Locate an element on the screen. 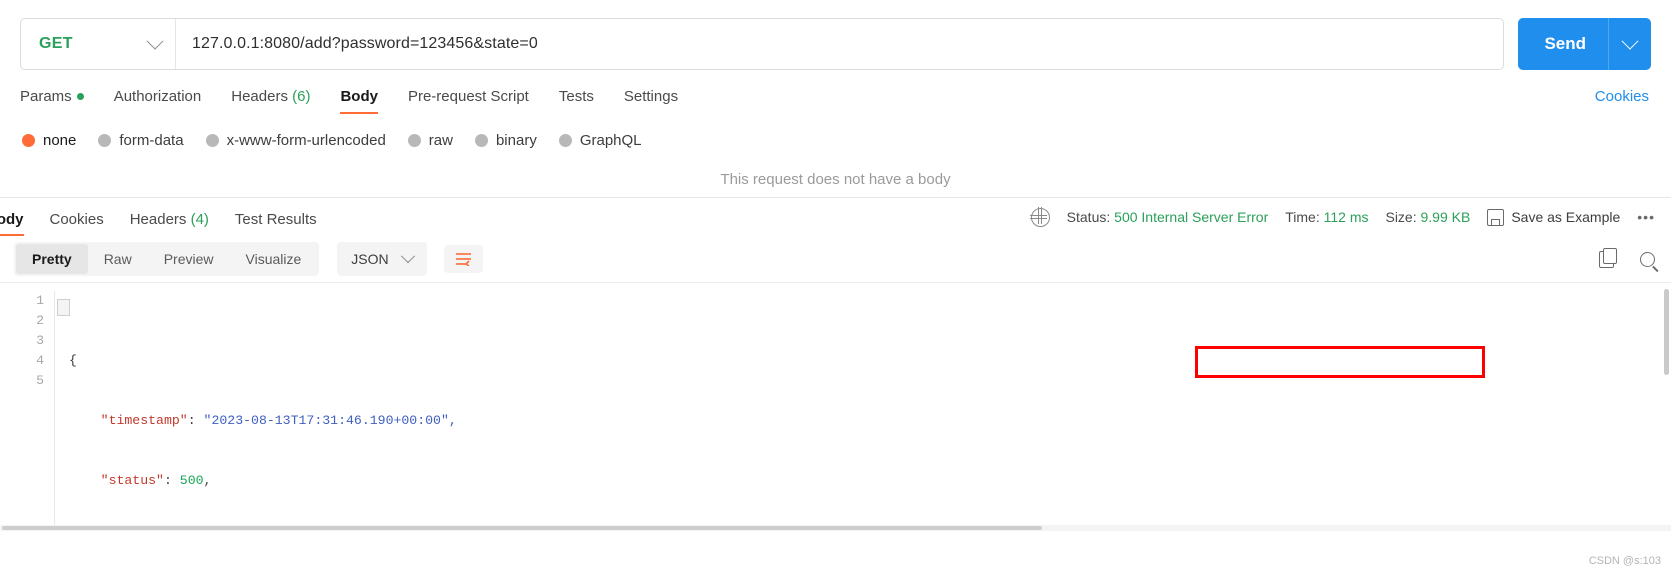 The height and width of the screenshot is (571, 1671). language-label: JSON is located at coordinates (370, 259).